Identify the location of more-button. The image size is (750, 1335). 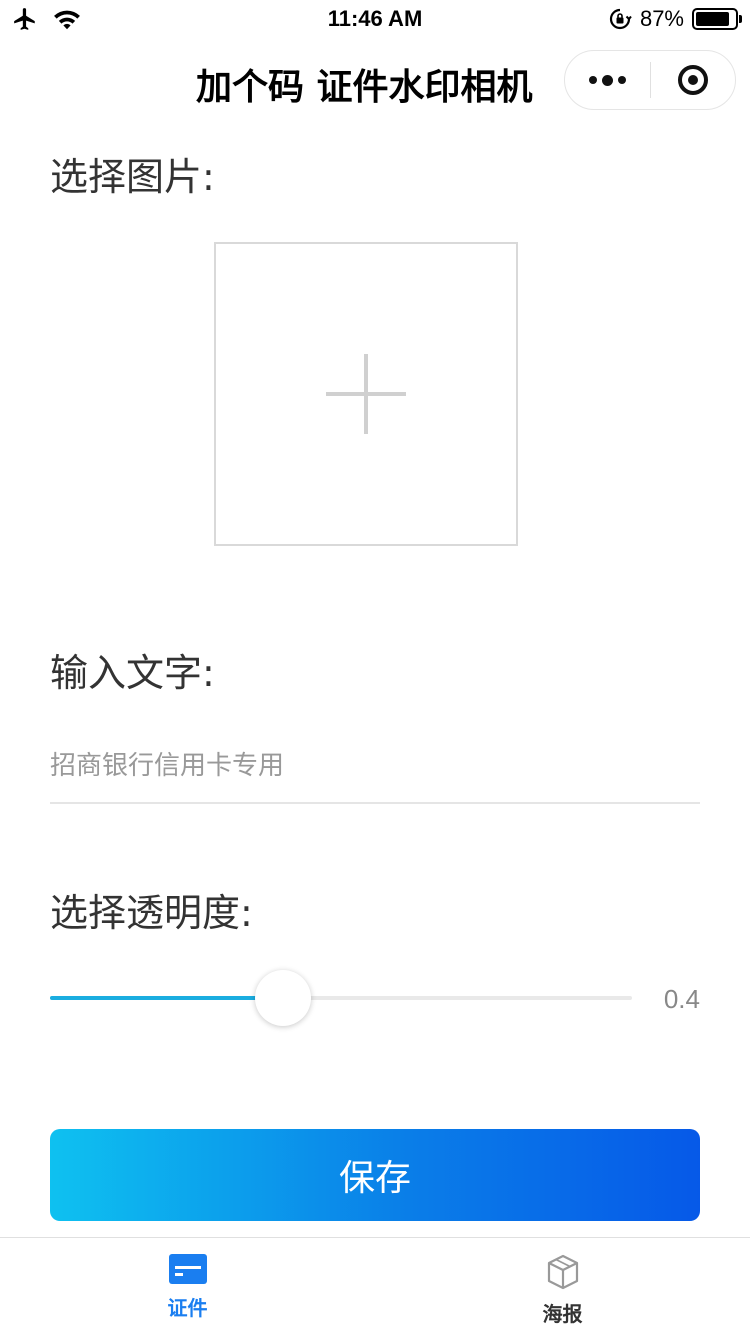
(607, 80).